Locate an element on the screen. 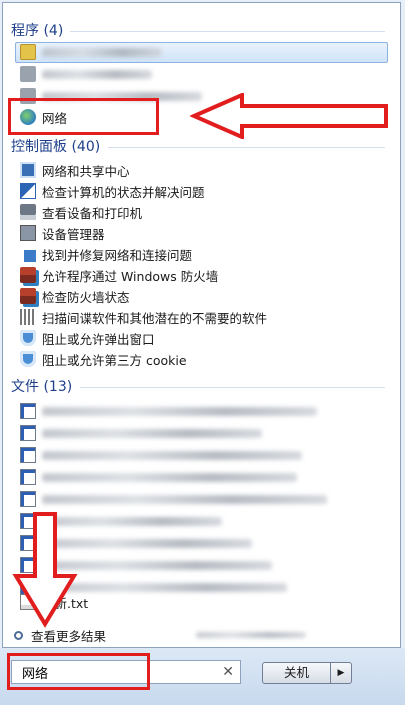 This screenshot has height=705, width=405. cp-item-label: 阻止或允许弹出窗口 is located at coordinates (98, 339).